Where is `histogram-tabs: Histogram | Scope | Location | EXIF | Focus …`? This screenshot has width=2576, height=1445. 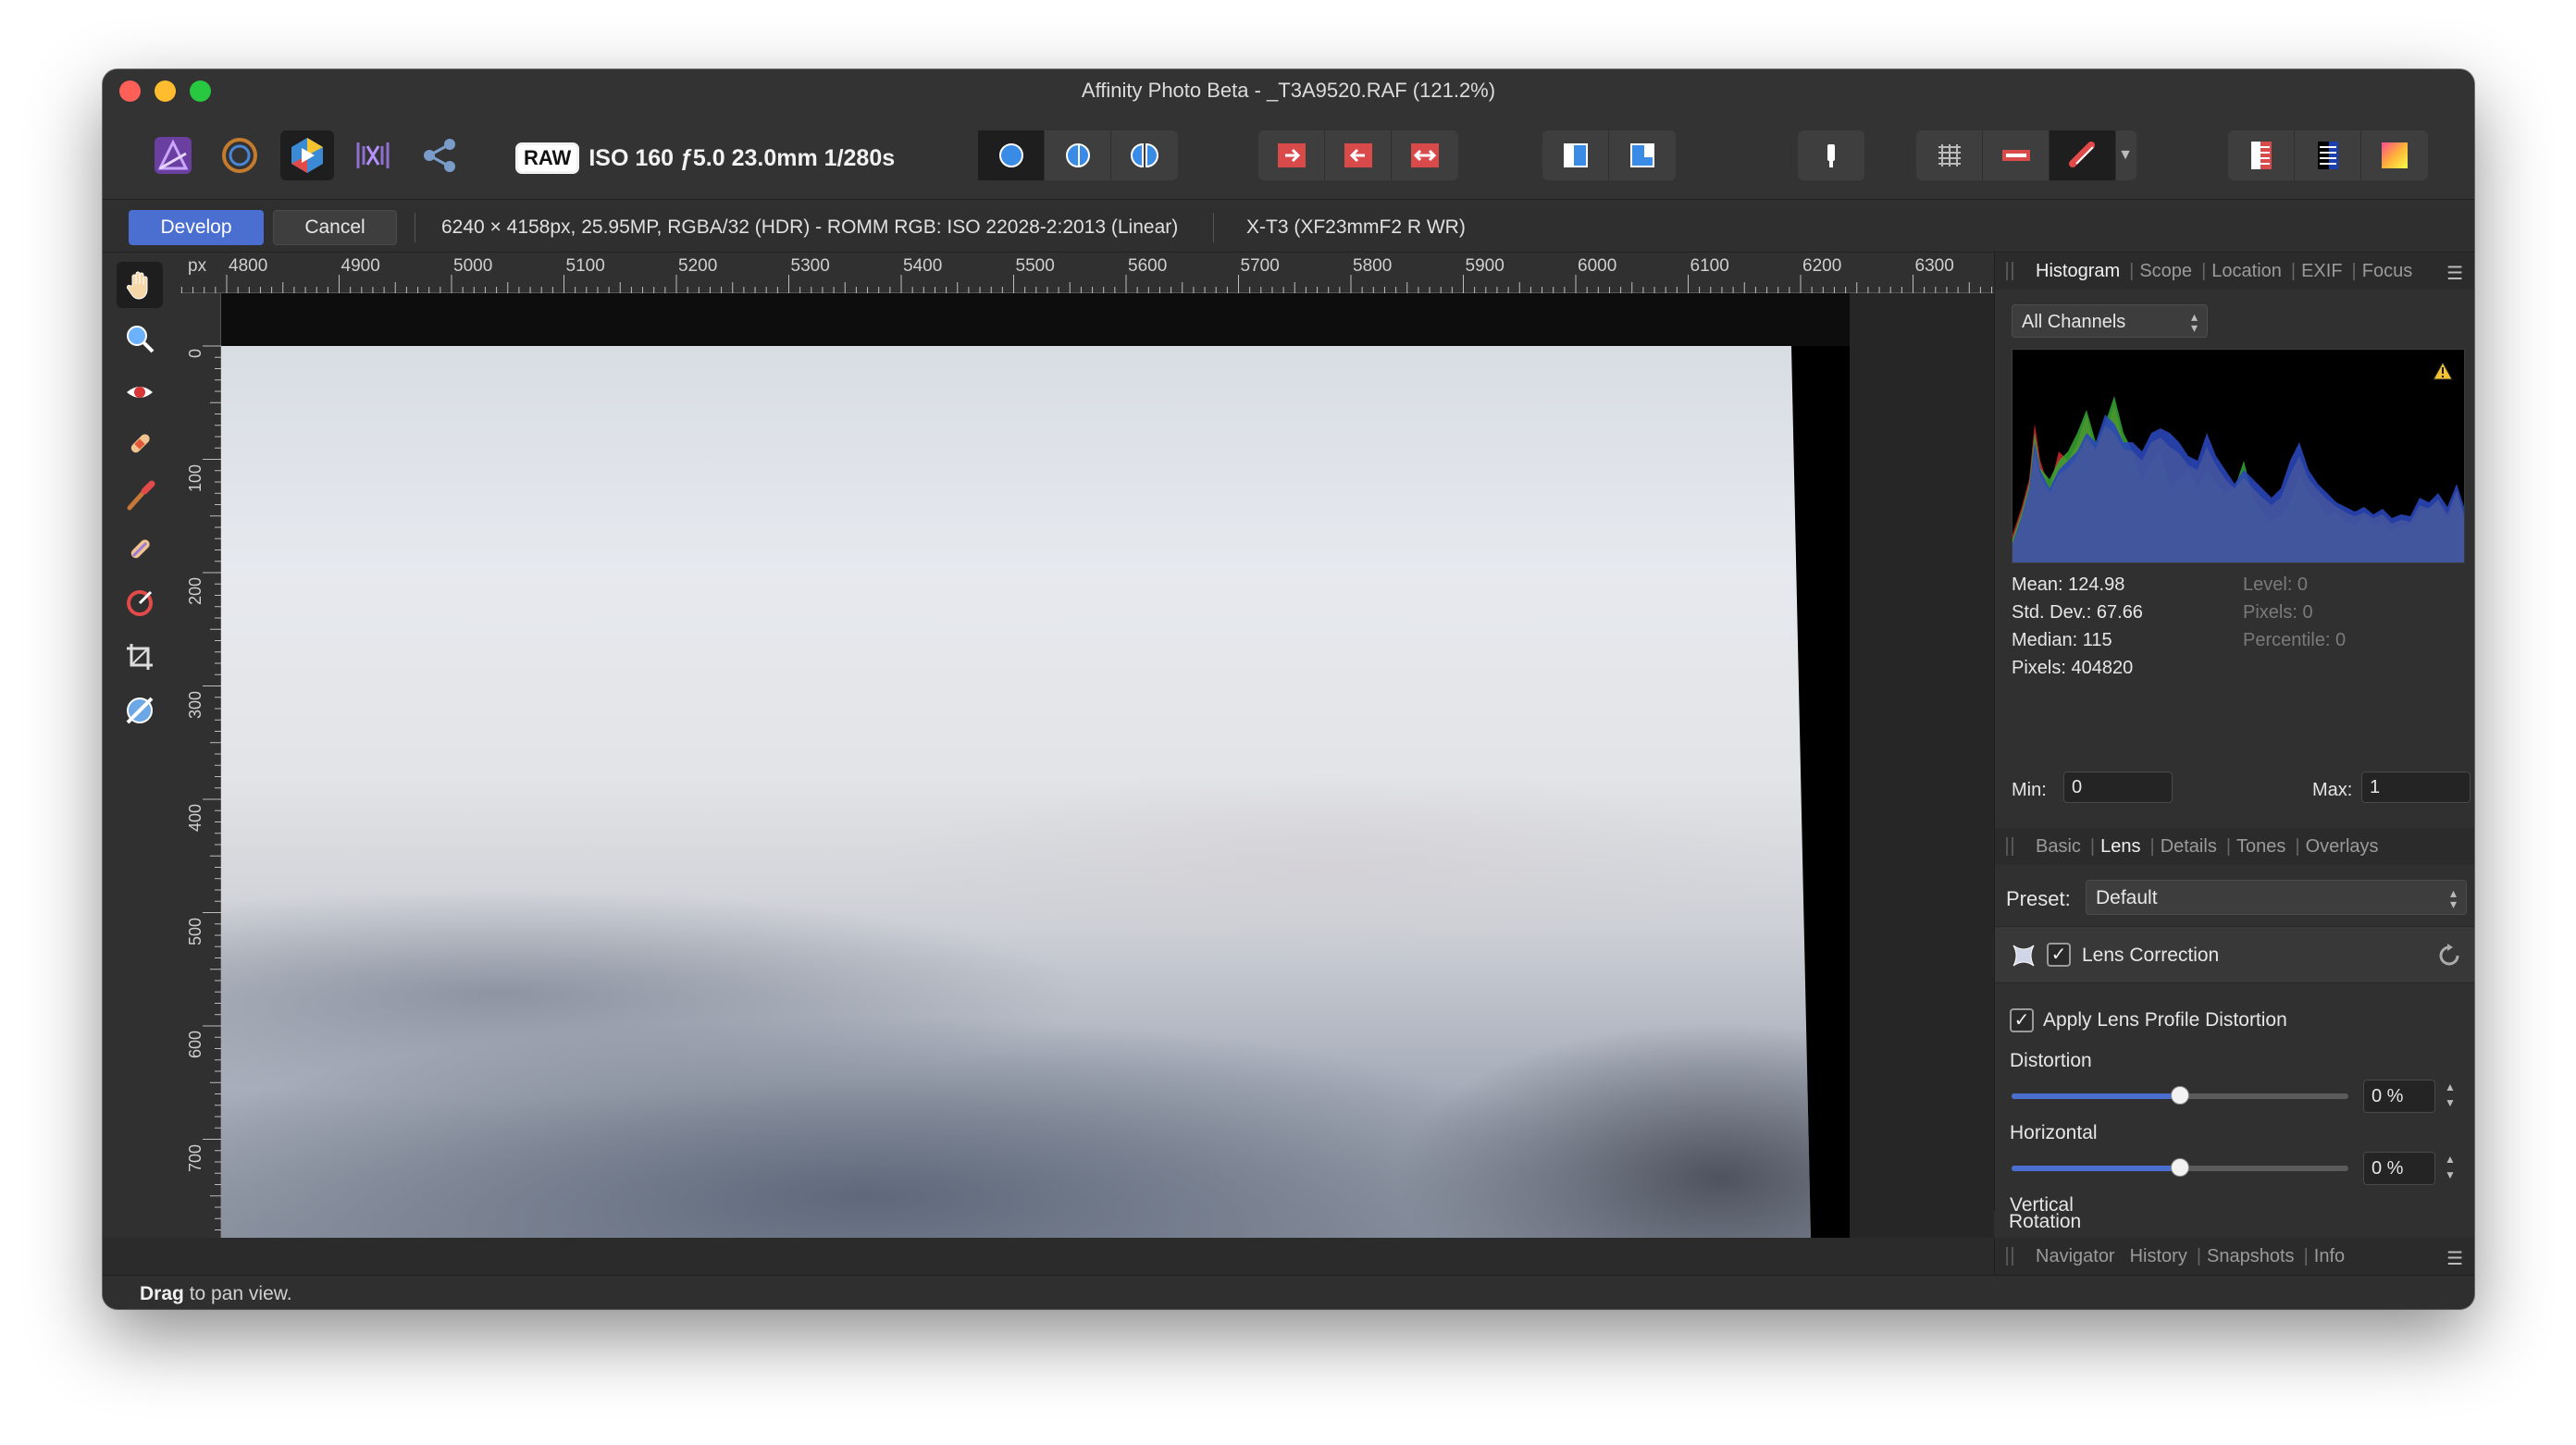 histogram-tabs: Histogram | Scope | Location | EXIF | Focus … is located at coordinates (2234, 271).